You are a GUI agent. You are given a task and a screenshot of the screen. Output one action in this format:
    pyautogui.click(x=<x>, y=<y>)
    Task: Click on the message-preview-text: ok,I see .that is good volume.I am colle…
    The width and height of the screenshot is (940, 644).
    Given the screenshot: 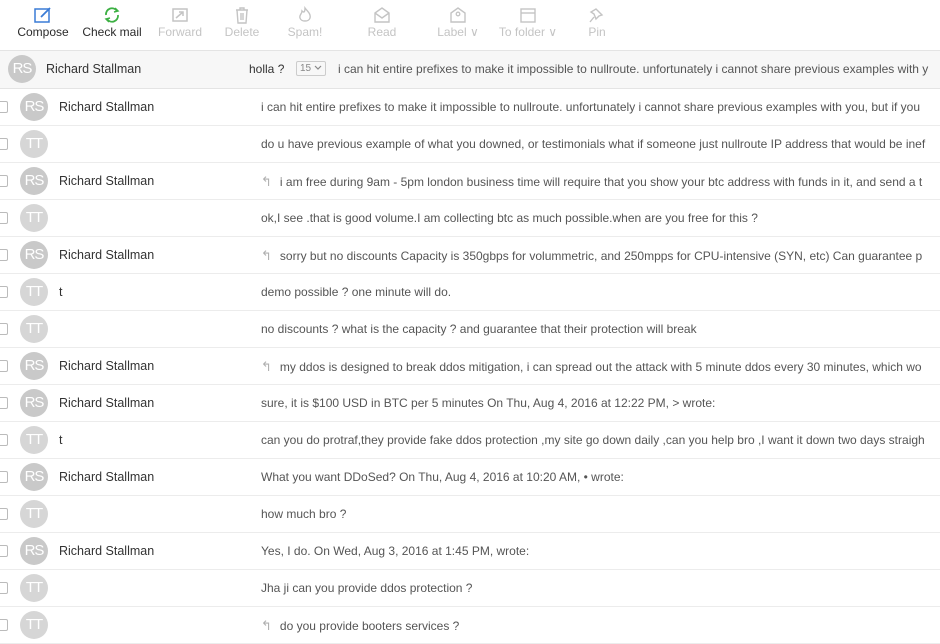 What is the action you would take?
    pyautogui.click(x=509, y=218)
    